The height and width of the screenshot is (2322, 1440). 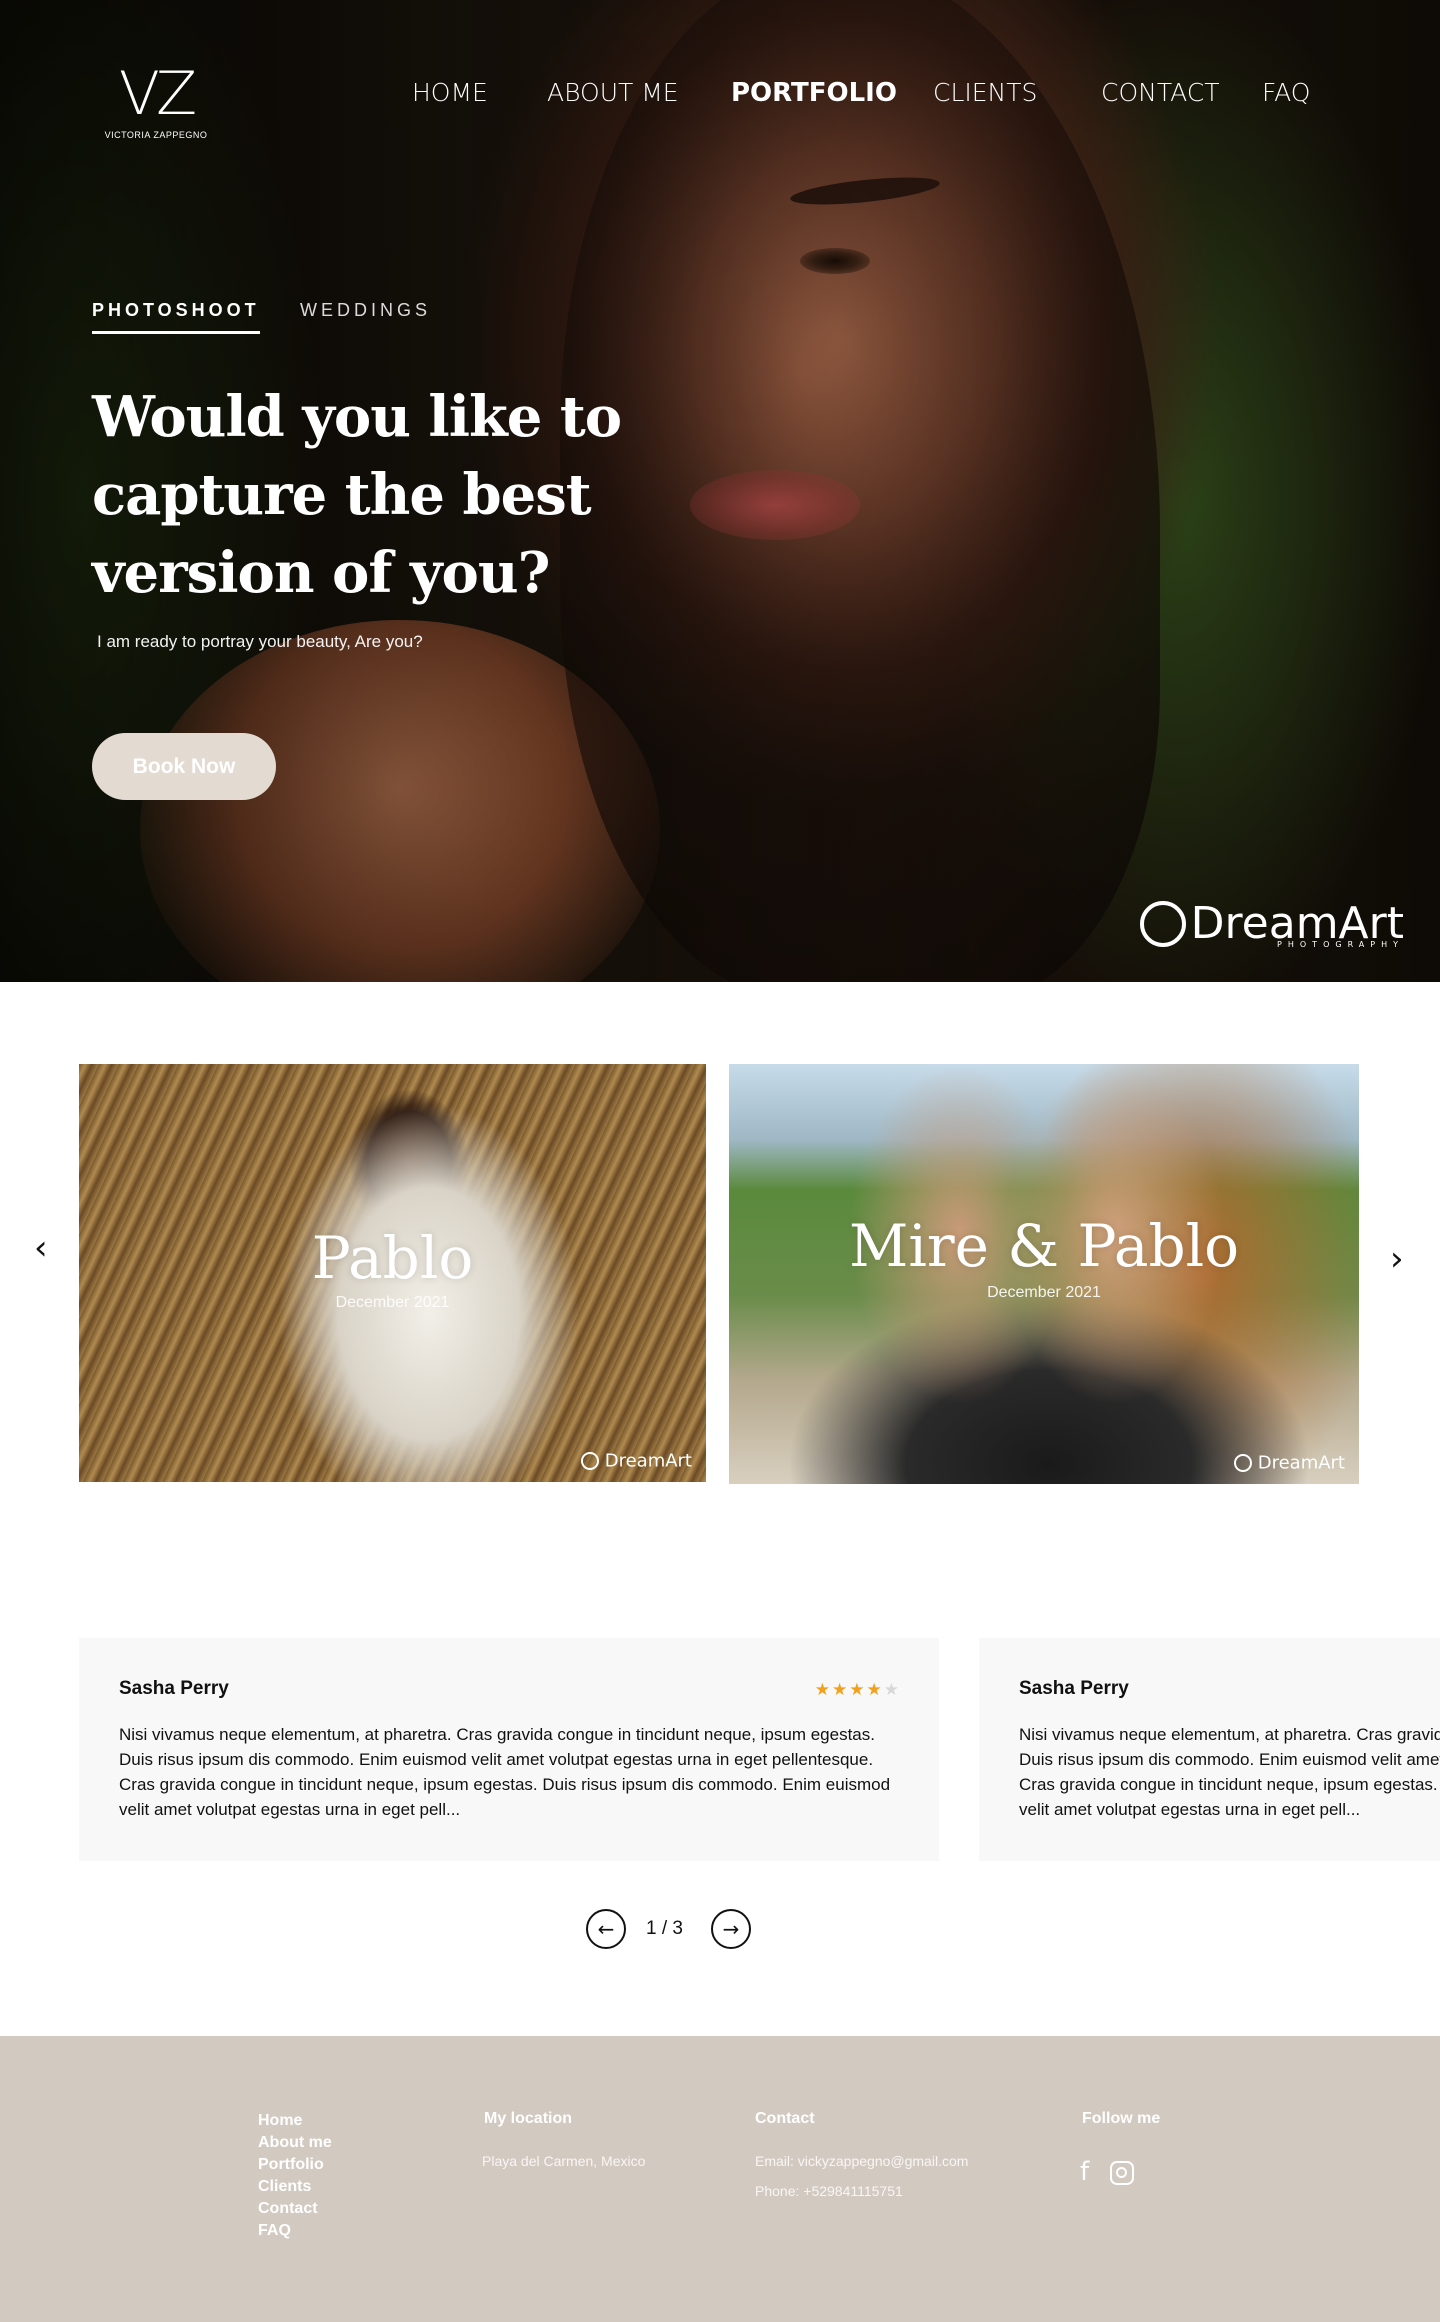 I want to click on footer-follow: Follow me, so click(x=1121, y=2119).